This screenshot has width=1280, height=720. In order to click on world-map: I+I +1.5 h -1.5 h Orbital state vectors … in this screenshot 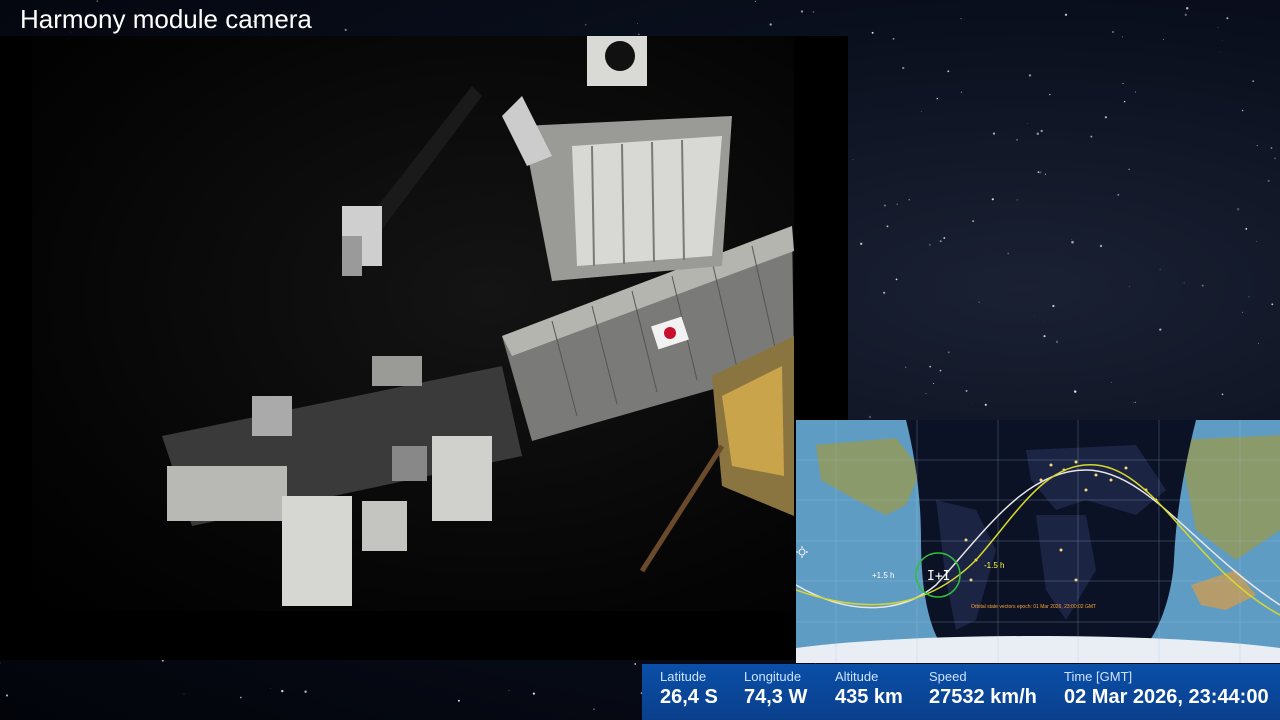, I will do `click(1038, 541)`.